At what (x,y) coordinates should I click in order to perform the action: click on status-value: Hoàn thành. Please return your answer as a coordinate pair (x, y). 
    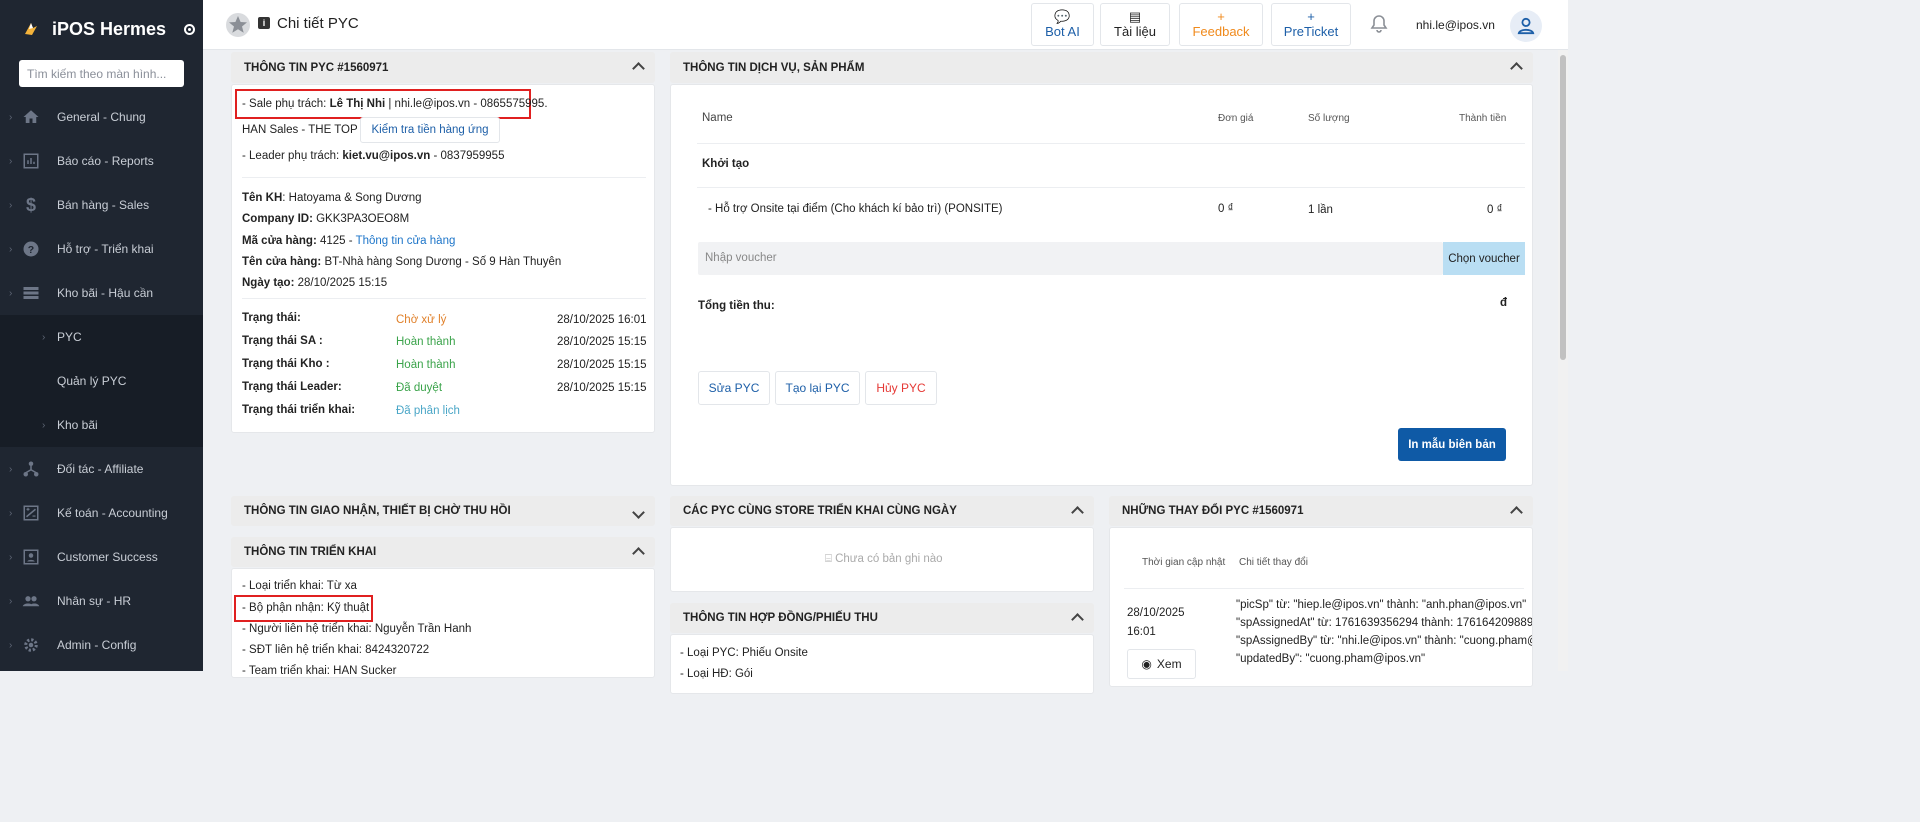
    Looking at the image, I should click on (426, 342).